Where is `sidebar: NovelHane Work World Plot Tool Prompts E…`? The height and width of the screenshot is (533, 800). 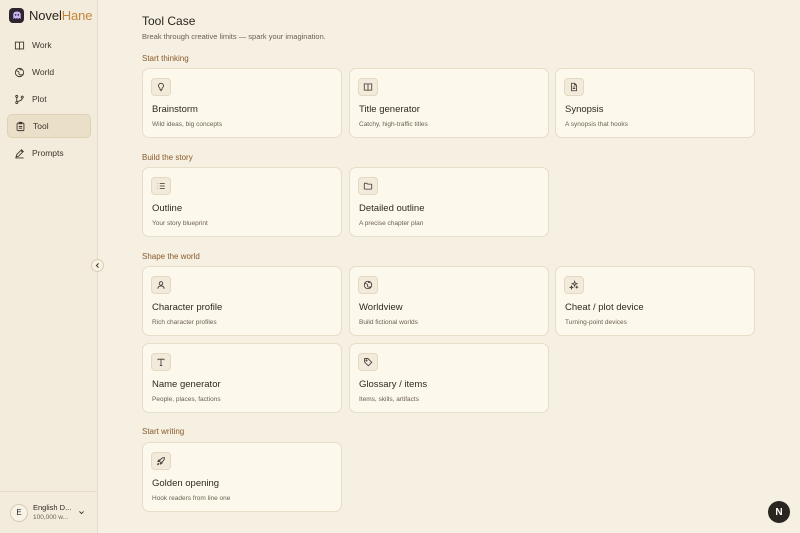
sidebar: NovelHane Work World Plot Tool Prompts E… is located at coordinates (49, 266).